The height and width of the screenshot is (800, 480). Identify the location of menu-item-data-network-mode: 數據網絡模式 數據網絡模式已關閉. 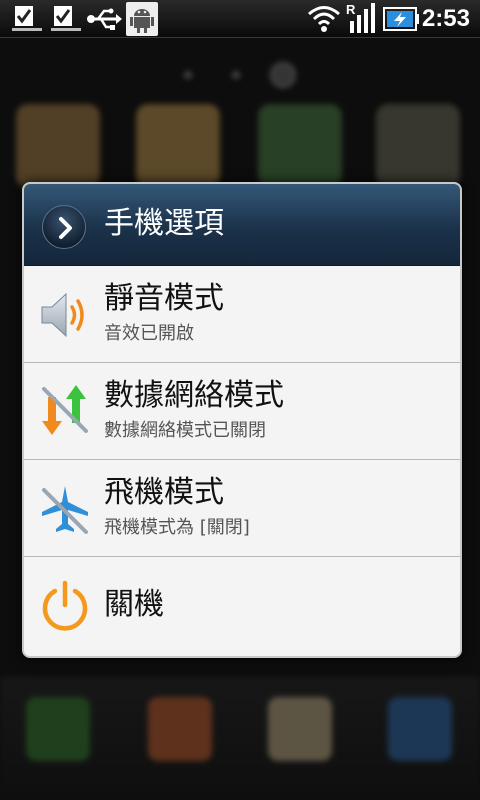
(242, 411).